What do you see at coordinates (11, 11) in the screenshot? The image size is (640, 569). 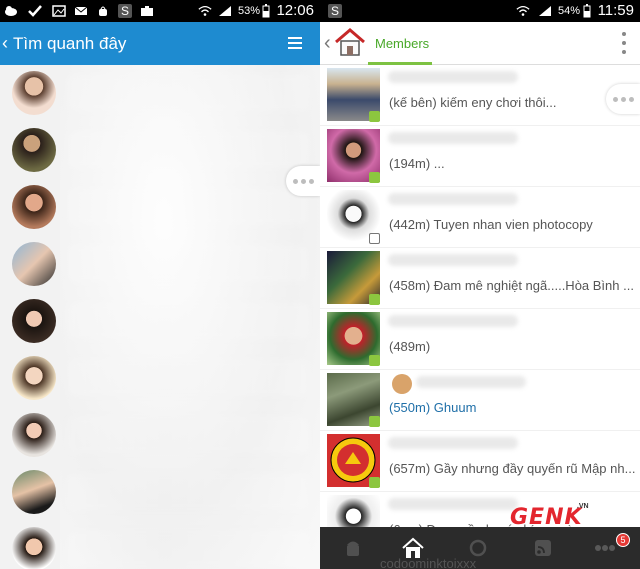 I see `android-cloud-icon` at bounding box center [11, 11].